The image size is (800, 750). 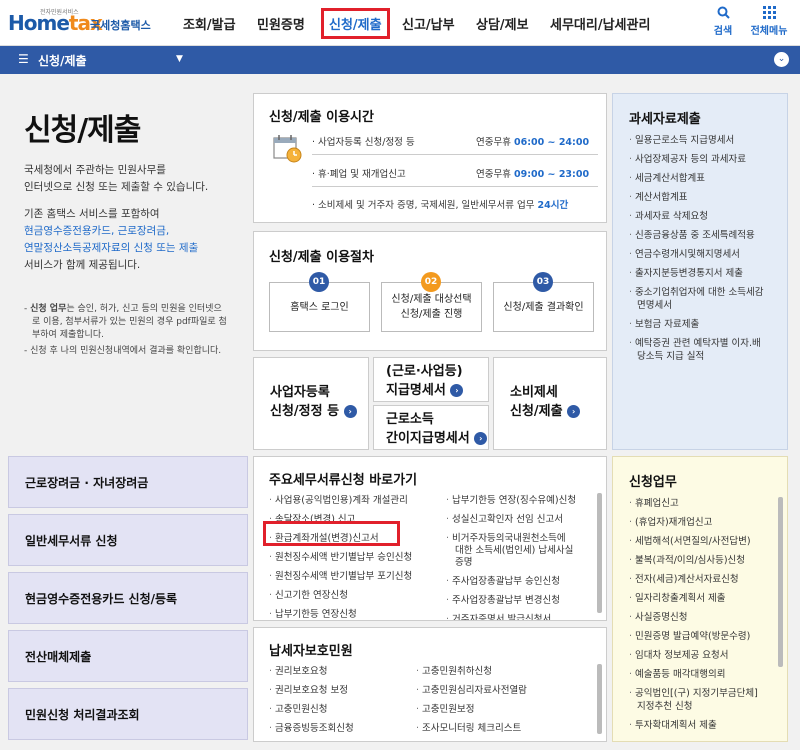 What do you see at coordinates (704, 636) in the screenshot?
I see `apply-task-link: 민원증명 발급예약(방문수령)` at bounding box center [704, 636].